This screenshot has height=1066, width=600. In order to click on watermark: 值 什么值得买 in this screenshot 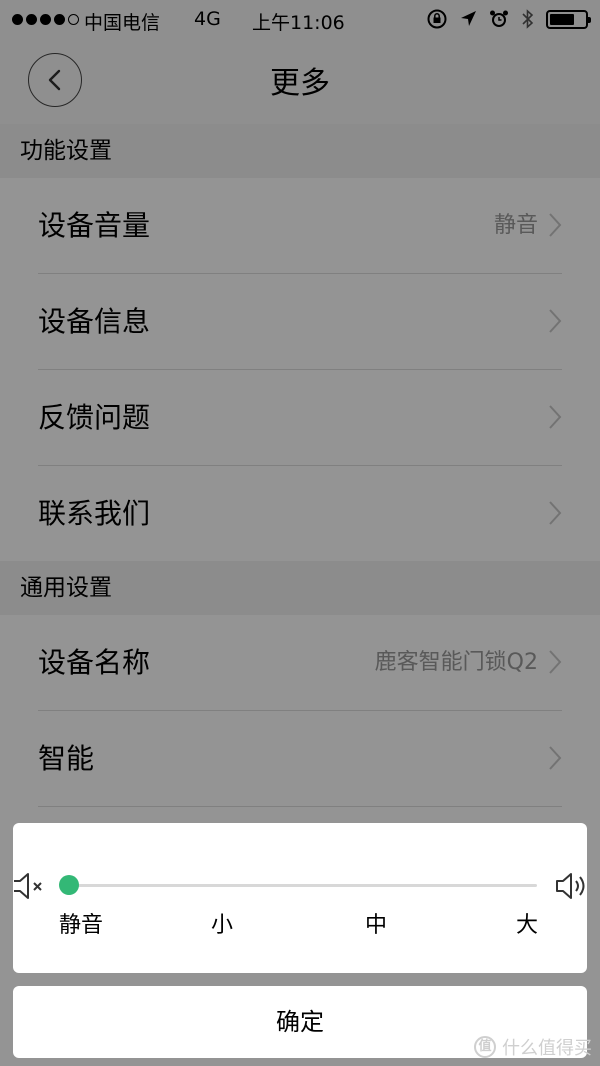, I will do `click(533, 1047)`.